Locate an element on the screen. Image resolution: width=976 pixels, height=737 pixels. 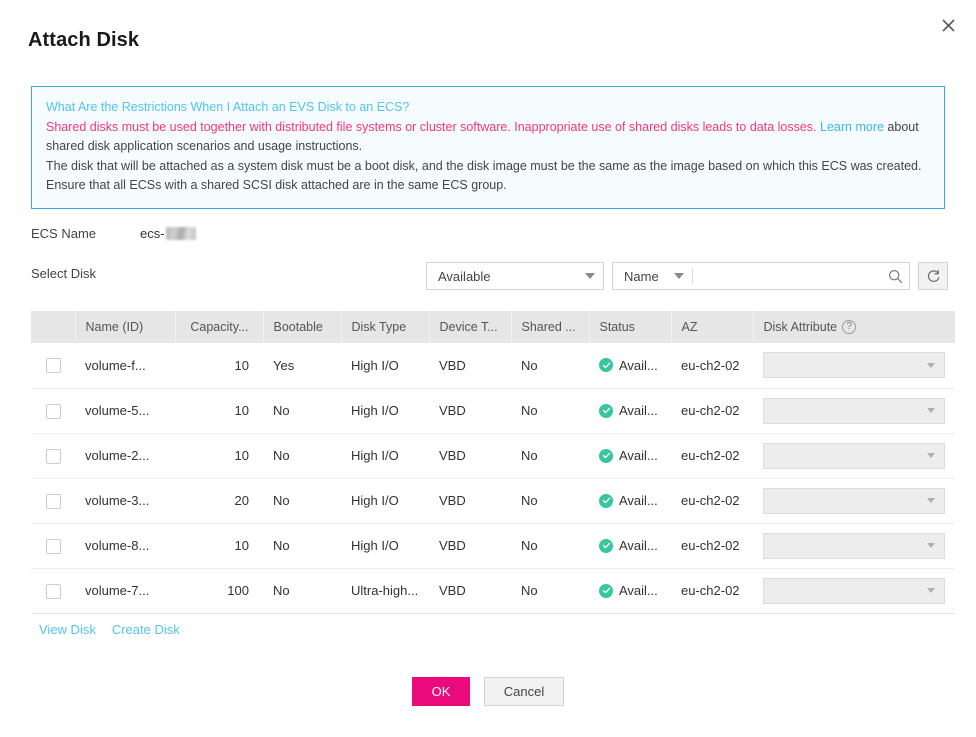
search-icon is located at coordinates (896, 276).